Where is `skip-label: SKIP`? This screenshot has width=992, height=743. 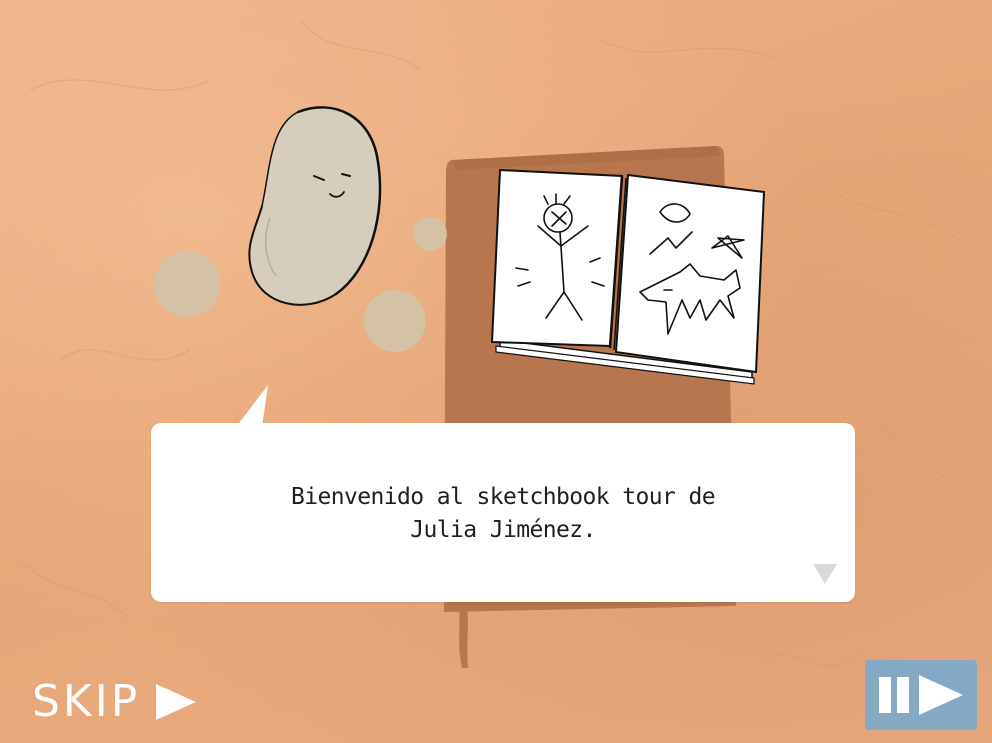 skip-label: SKIP is located at coordinates (86, 701).